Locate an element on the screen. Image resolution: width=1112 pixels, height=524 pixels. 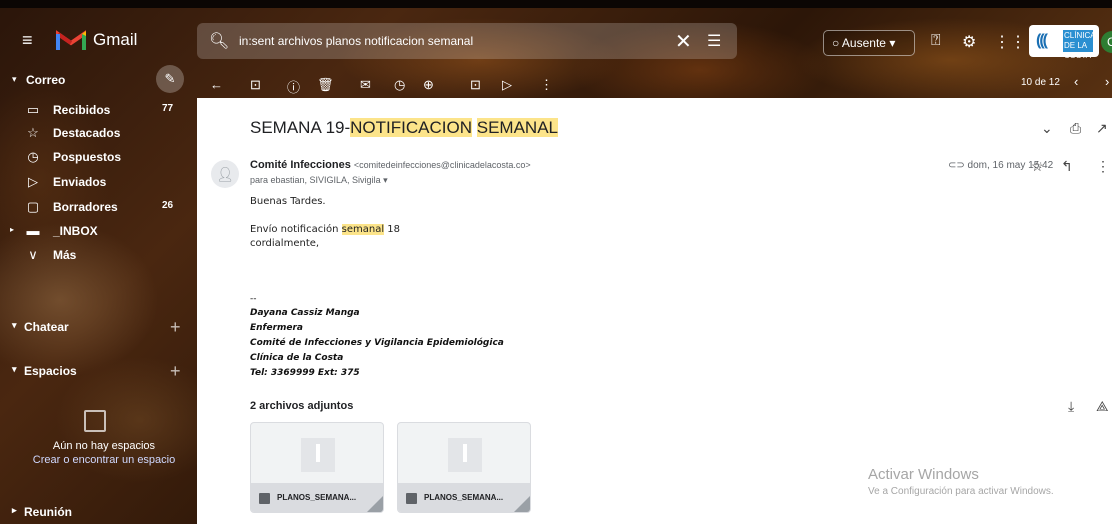
recipients-line: para ebastian, SIVIGILA, Sivigila ▾ is located at coordinates (319, 180).